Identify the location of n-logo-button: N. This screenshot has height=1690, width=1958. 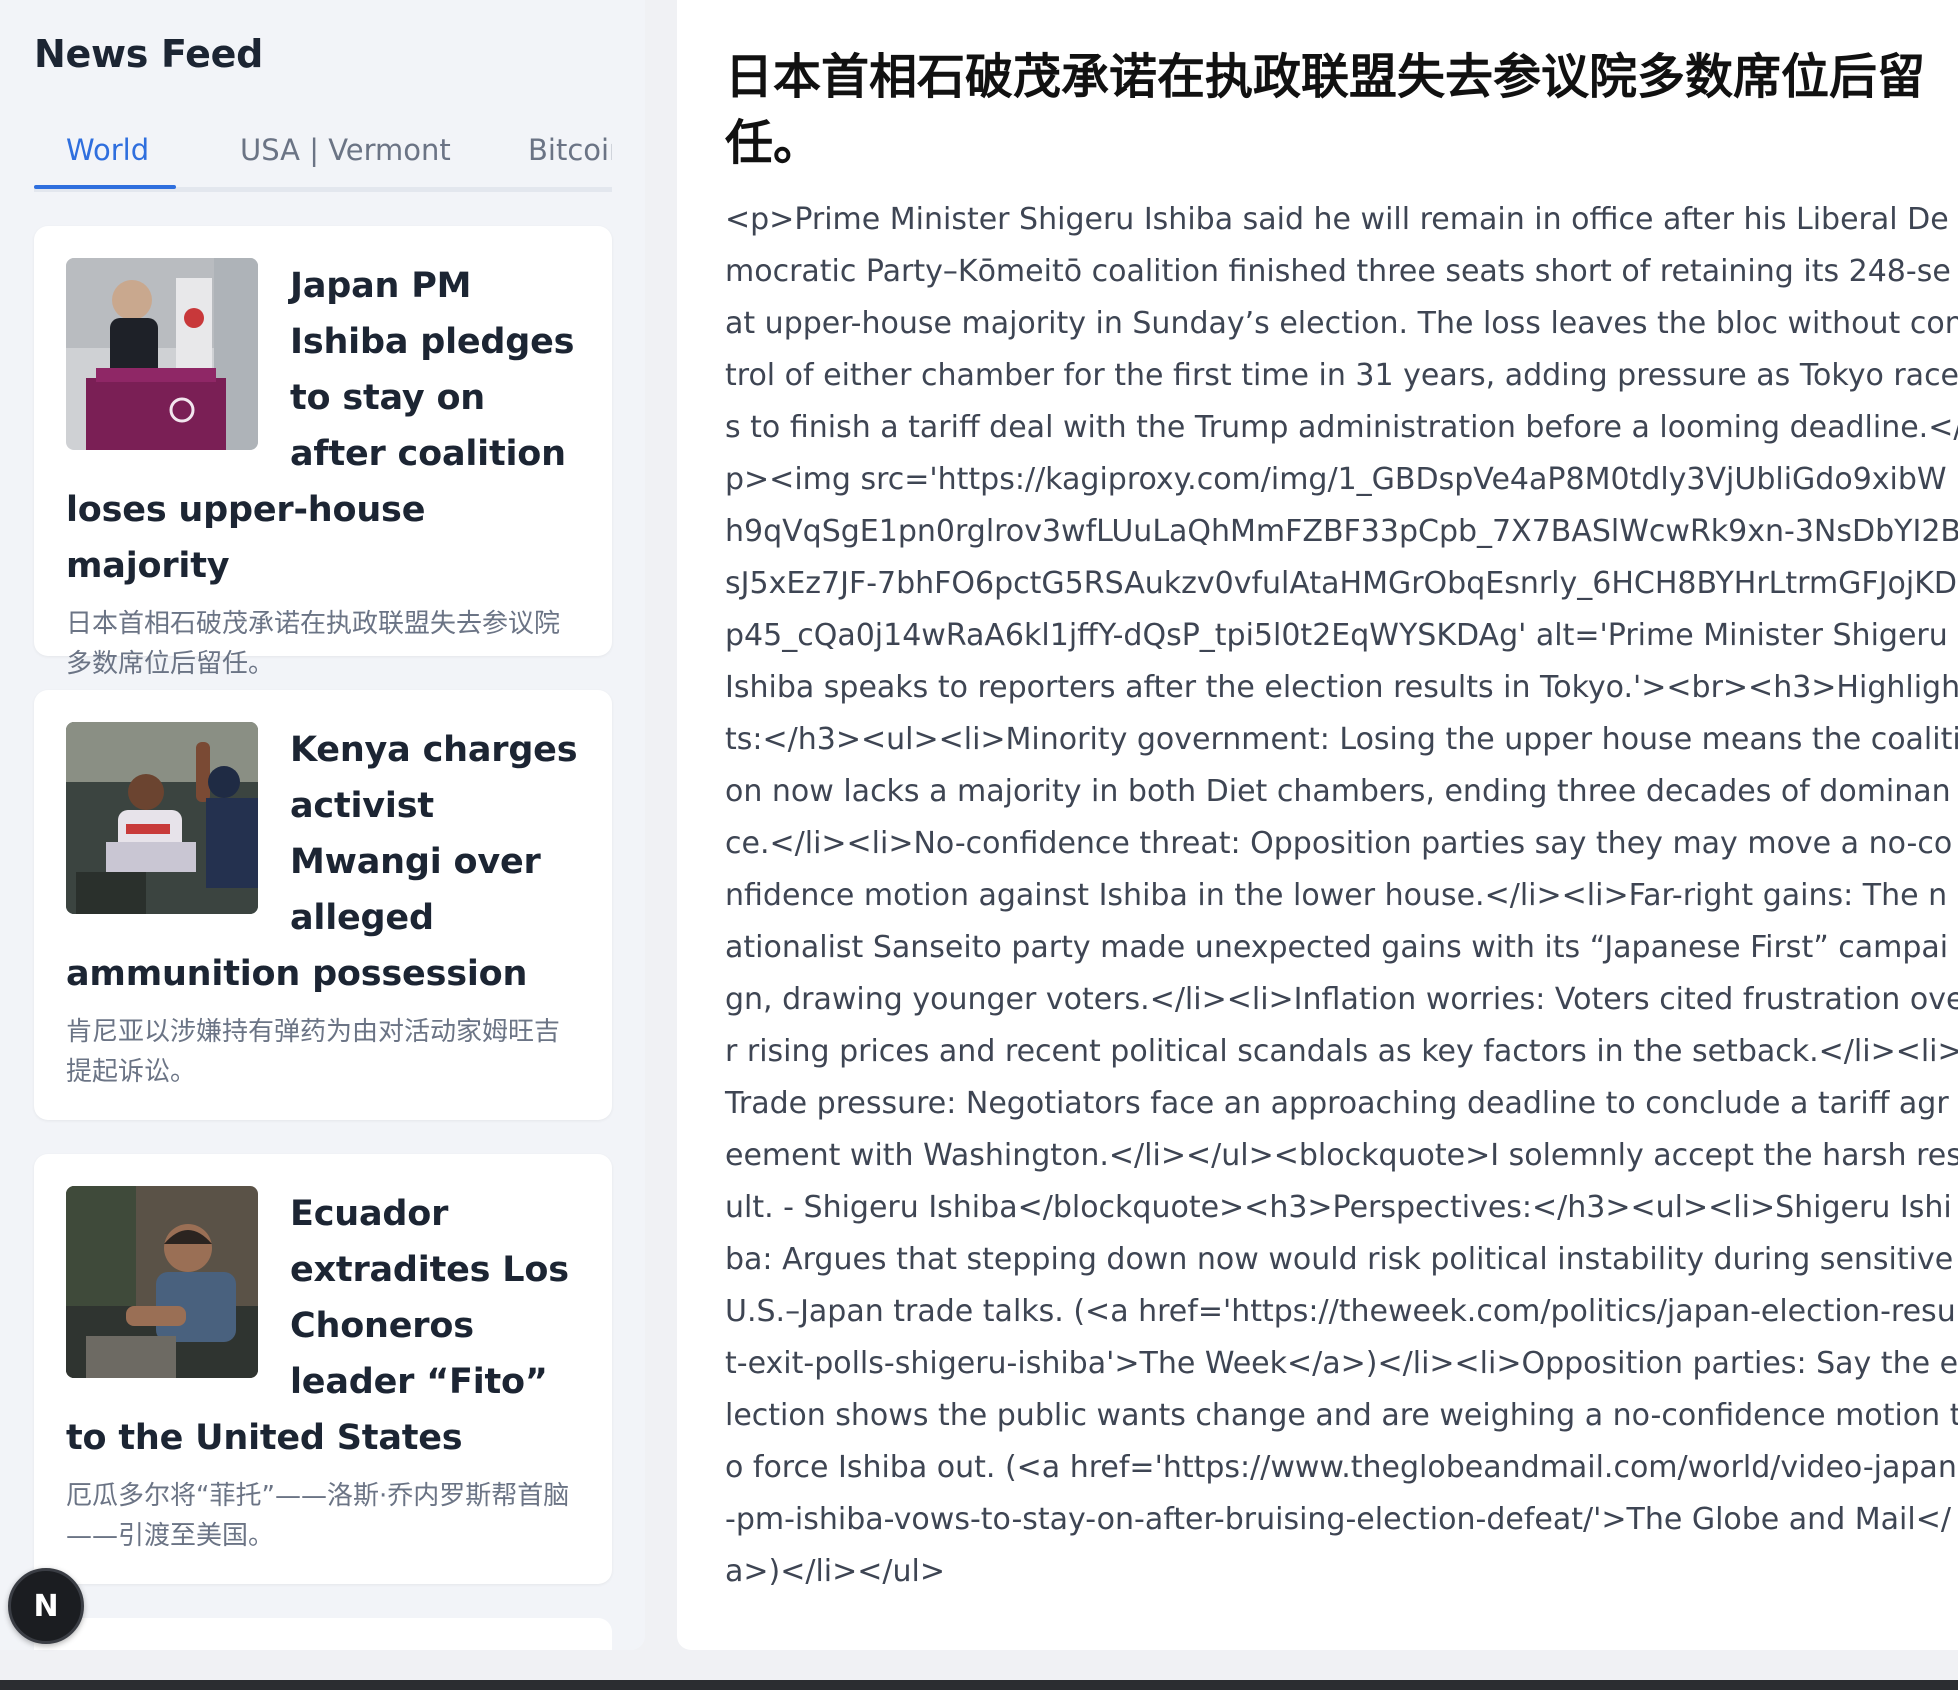
(46, 1606).